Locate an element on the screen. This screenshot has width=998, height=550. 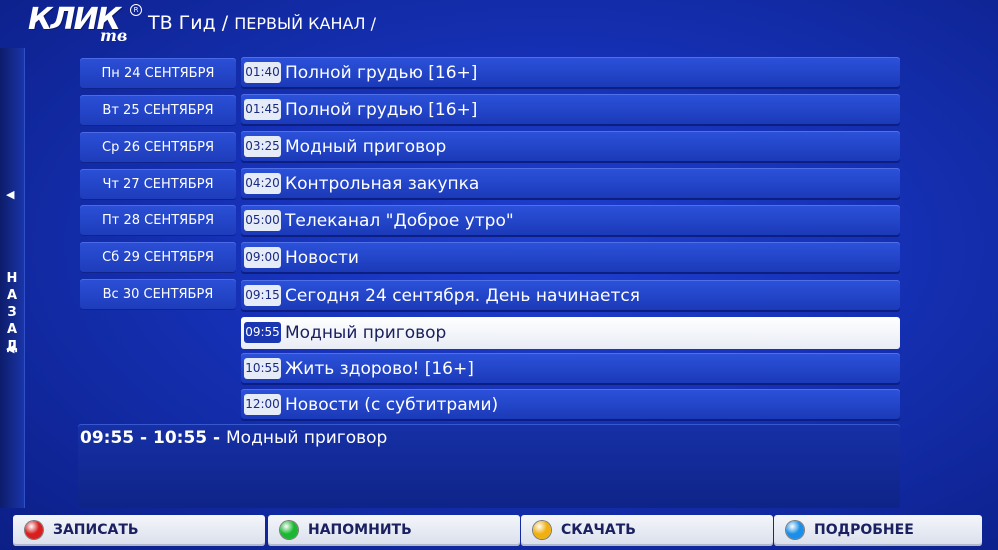
program-title: Жить здорово! [16+] is located at coordinates (379, 369).